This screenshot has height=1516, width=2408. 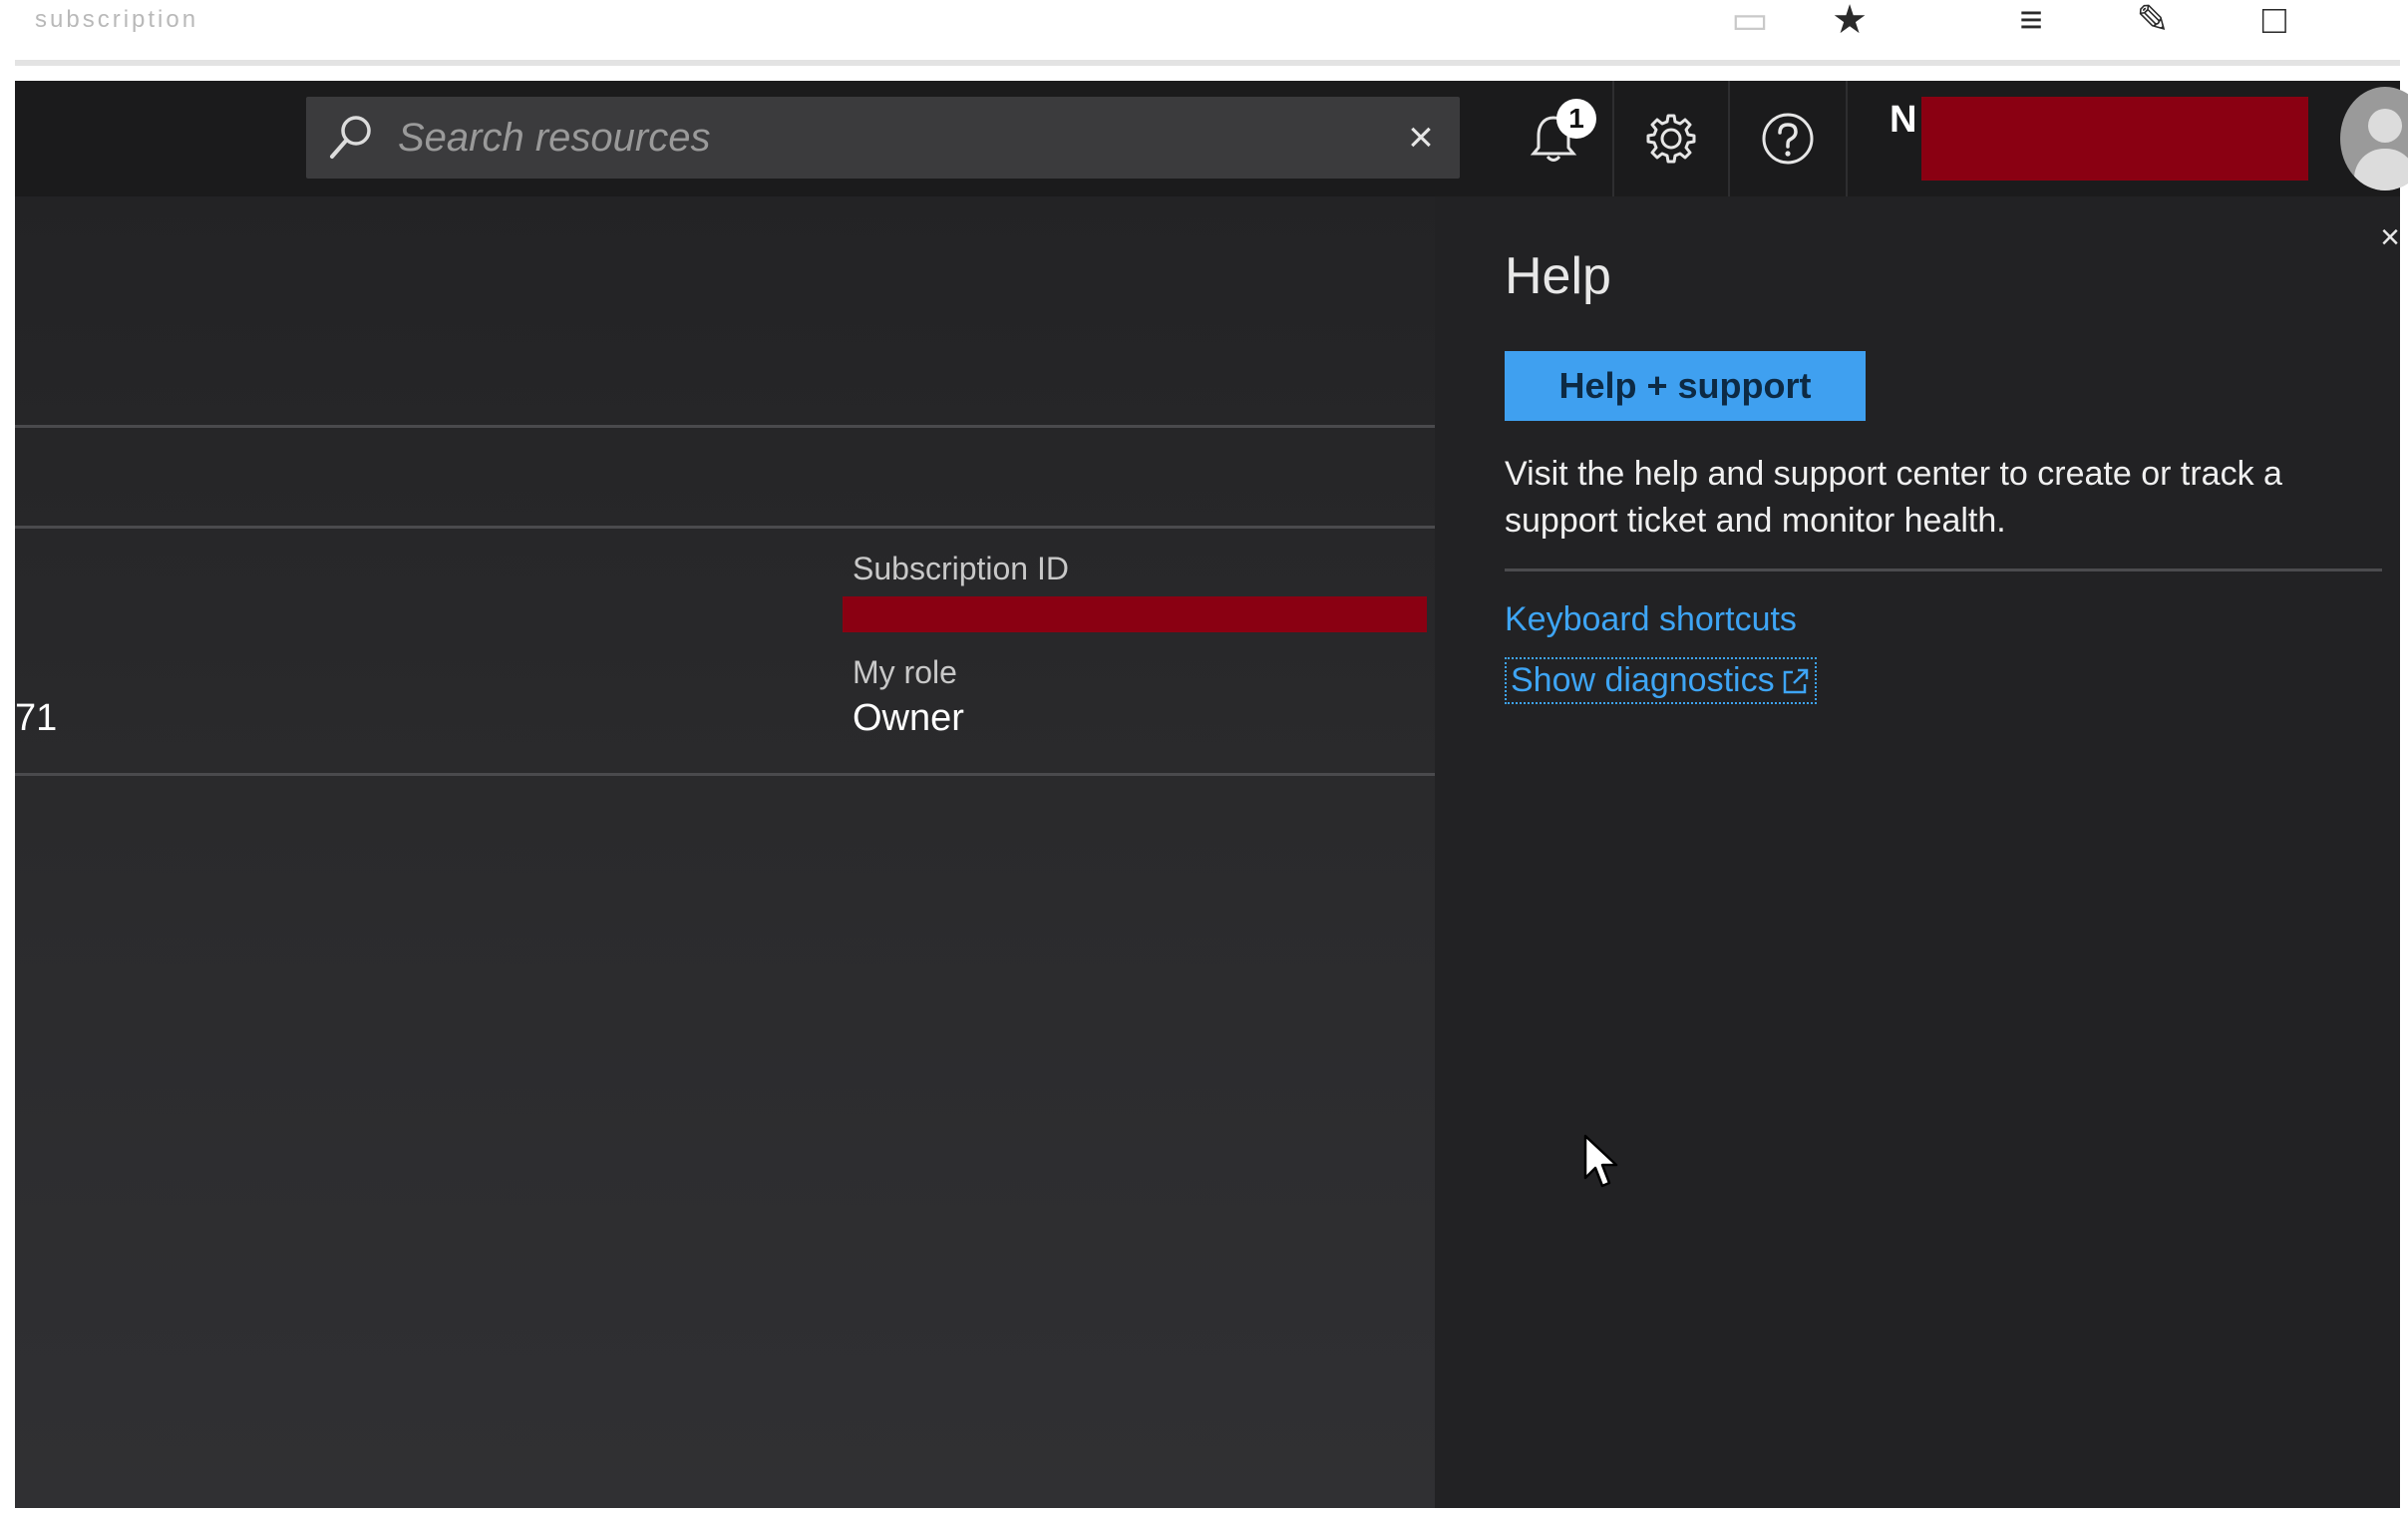 I want to click on show-diagnostics-link: Show diagnostics, so click(x=1661, y=680).